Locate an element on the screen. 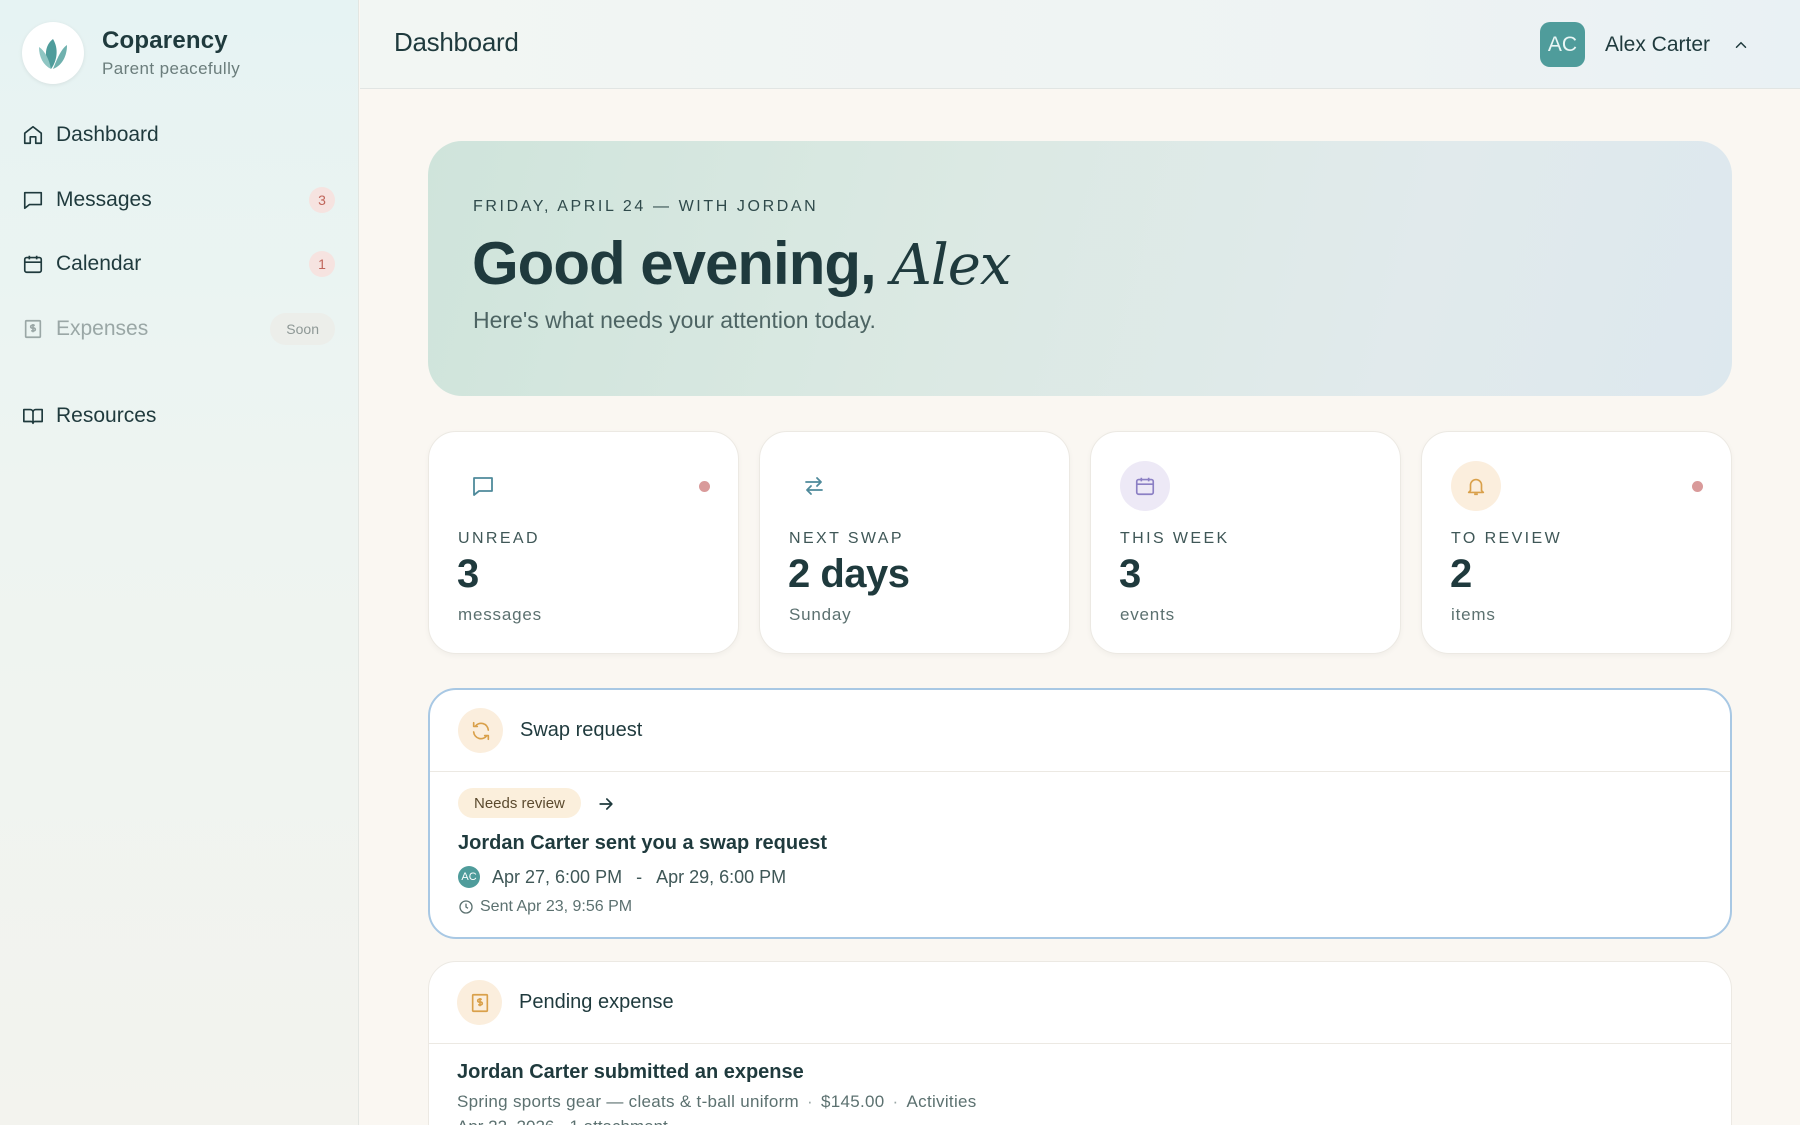  nav-item-calendar: Calendar 1 is located at coordinates (179, 264).